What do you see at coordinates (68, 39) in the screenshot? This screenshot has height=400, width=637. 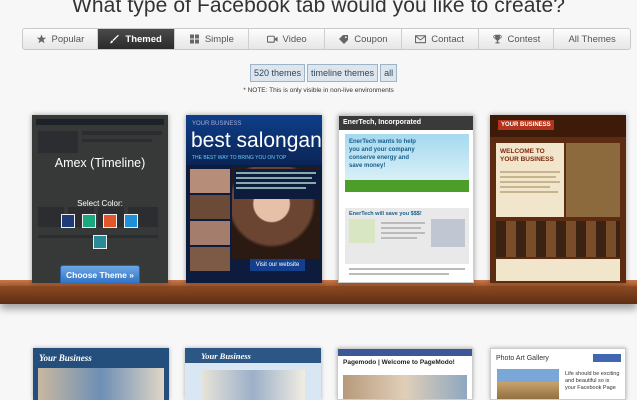 I see `tab-label: Popular` at bounding box center [68, 39].